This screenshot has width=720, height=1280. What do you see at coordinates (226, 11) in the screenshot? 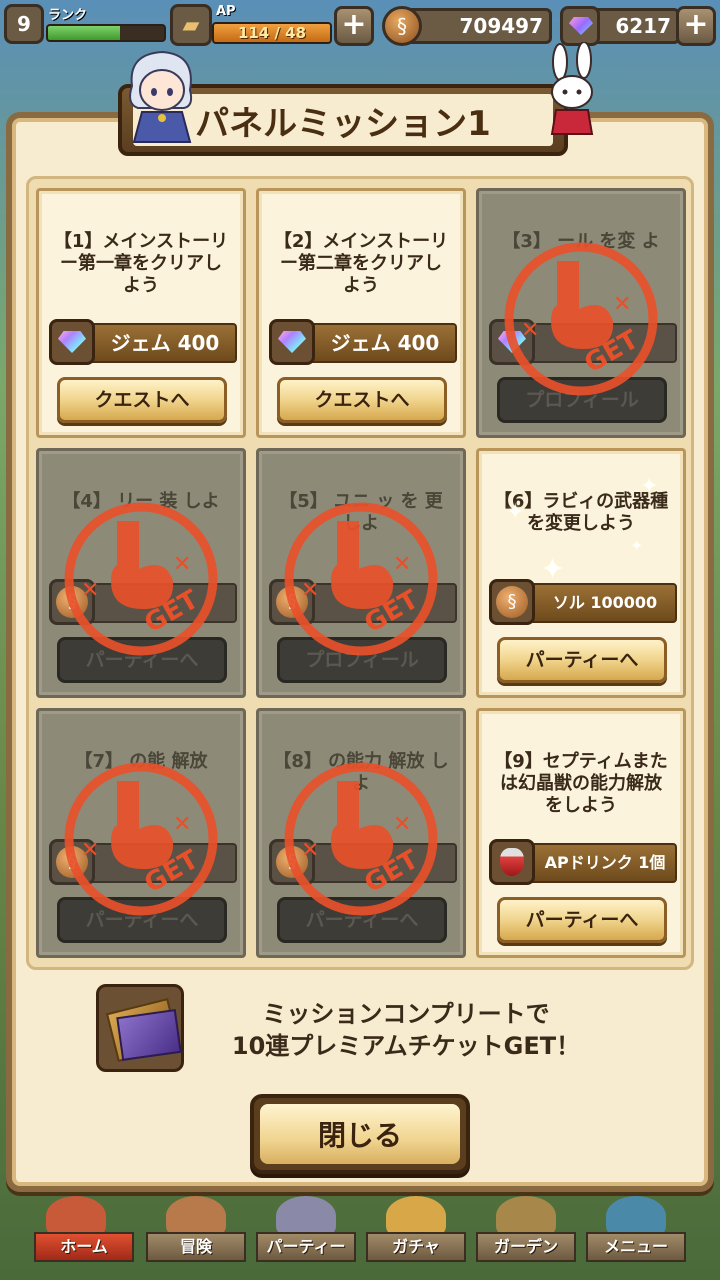
I see `ap-label: AP` at bounding box center [226, 11].